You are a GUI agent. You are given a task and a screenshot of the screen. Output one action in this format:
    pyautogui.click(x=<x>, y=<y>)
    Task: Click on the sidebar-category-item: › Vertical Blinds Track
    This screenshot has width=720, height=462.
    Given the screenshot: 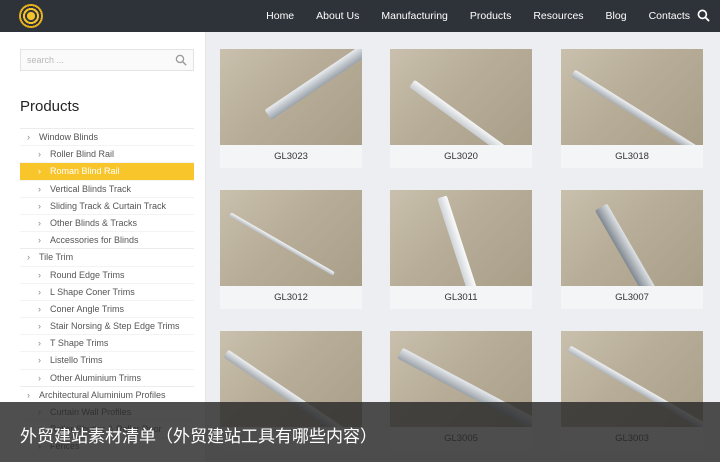 What is the action you would take?
    pyautogui.click(x=107, y=188)
    